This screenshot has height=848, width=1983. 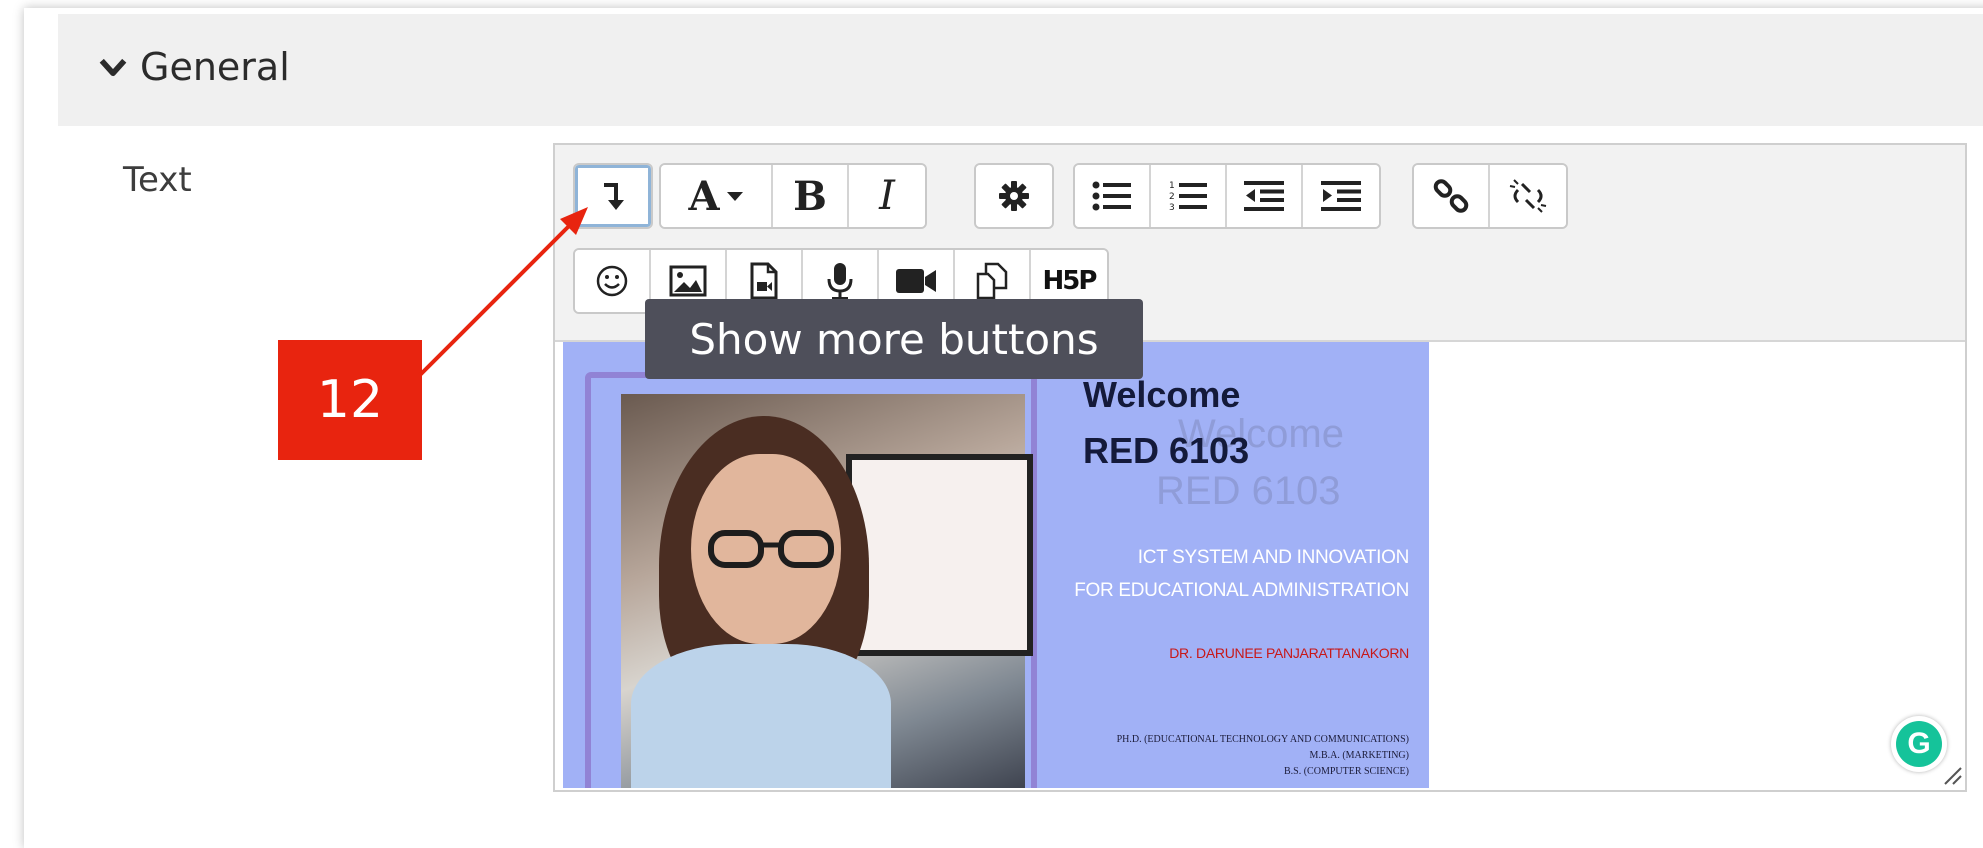 I want to click on chevron-down-icon, so click(x=113, y=67).